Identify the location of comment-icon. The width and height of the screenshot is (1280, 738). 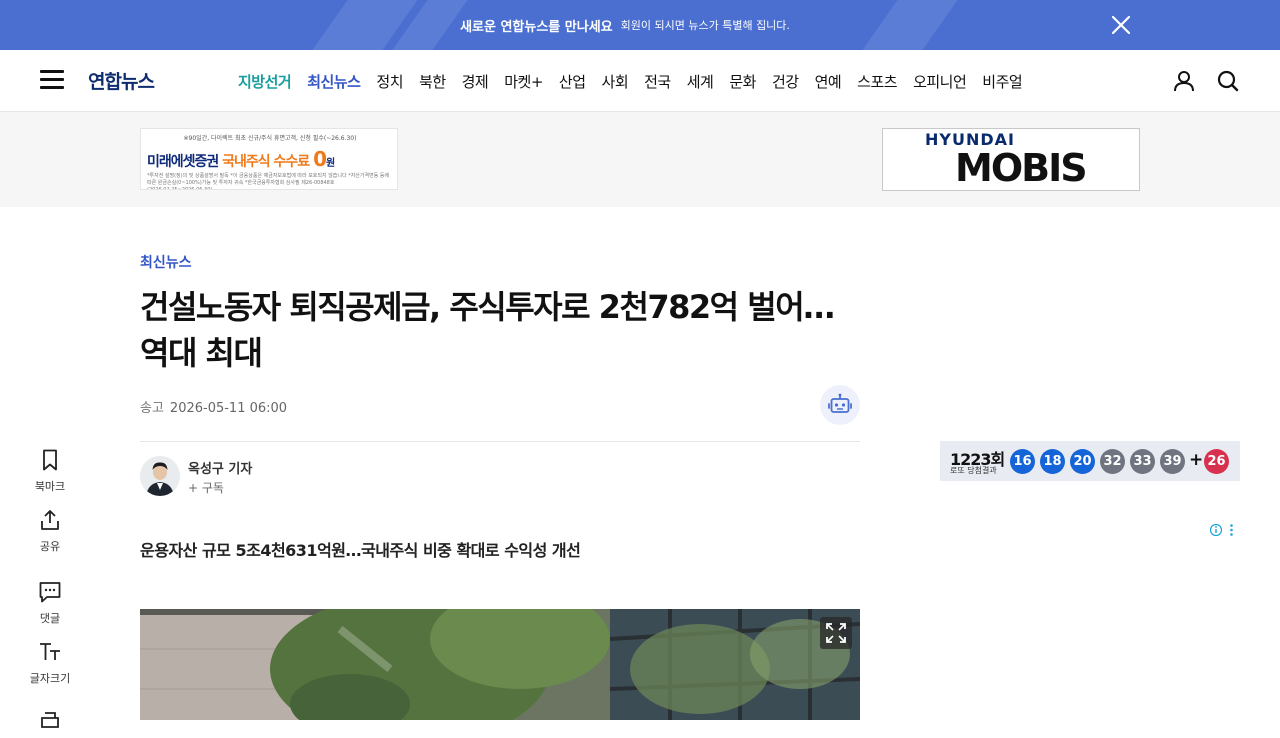
(50, 592).